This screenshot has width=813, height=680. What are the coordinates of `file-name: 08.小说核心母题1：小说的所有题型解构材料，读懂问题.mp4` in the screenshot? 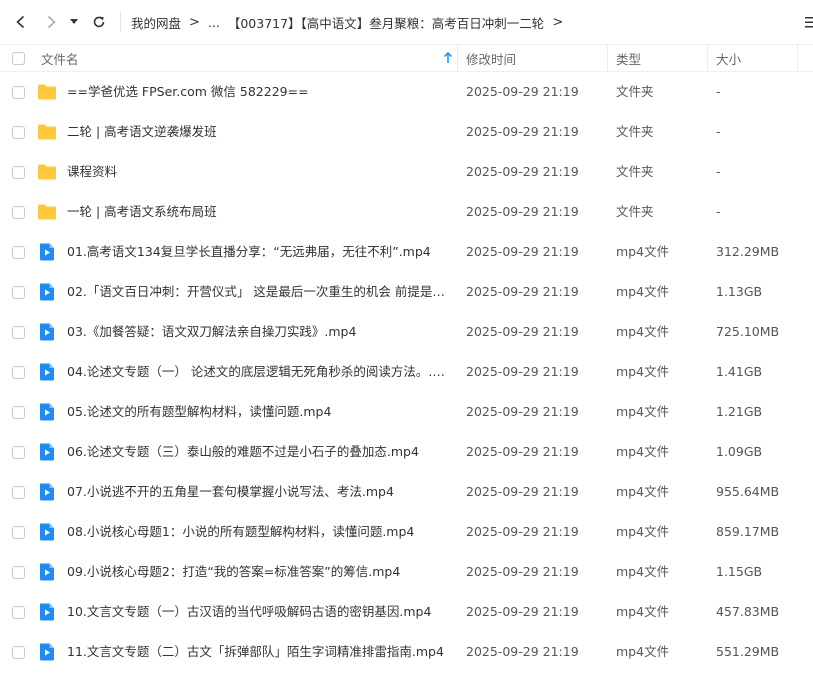 It's located at (241, 531).